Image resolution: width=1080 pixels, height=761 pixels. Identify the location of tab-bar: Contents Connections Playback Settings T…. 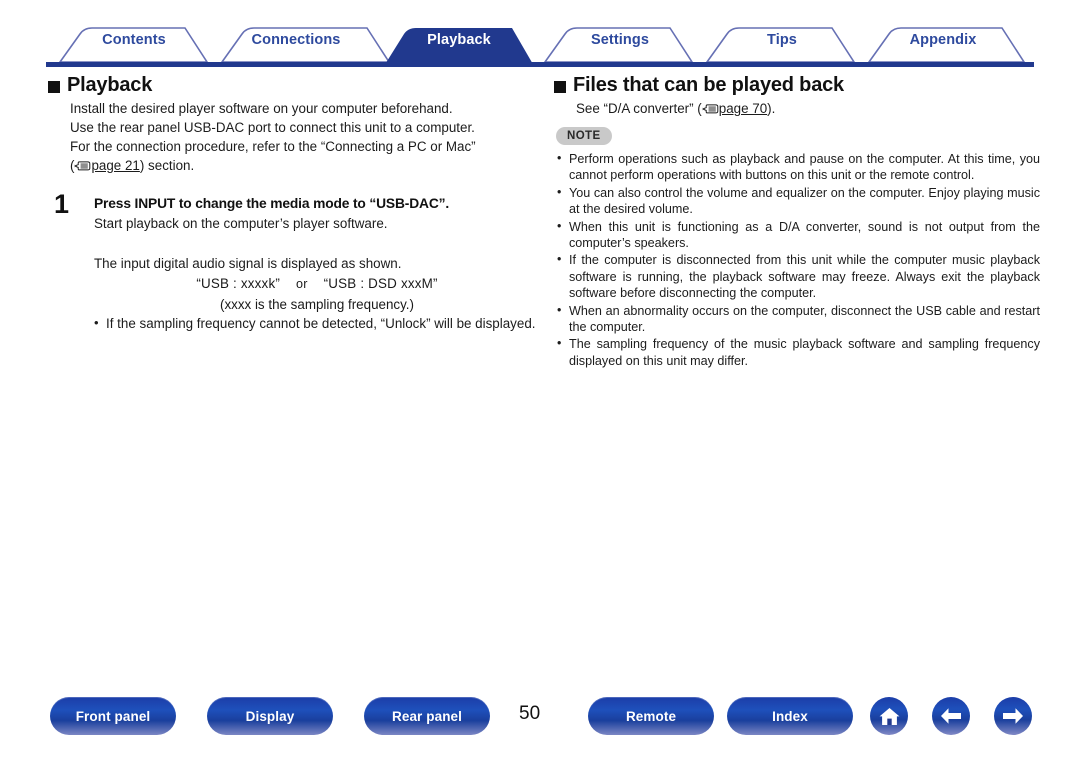
(540, 34).